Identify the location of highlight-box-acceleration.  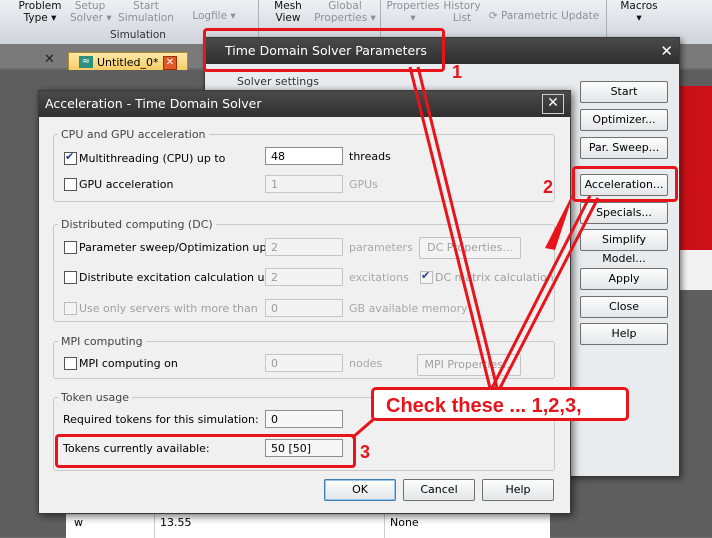
(625, 184).